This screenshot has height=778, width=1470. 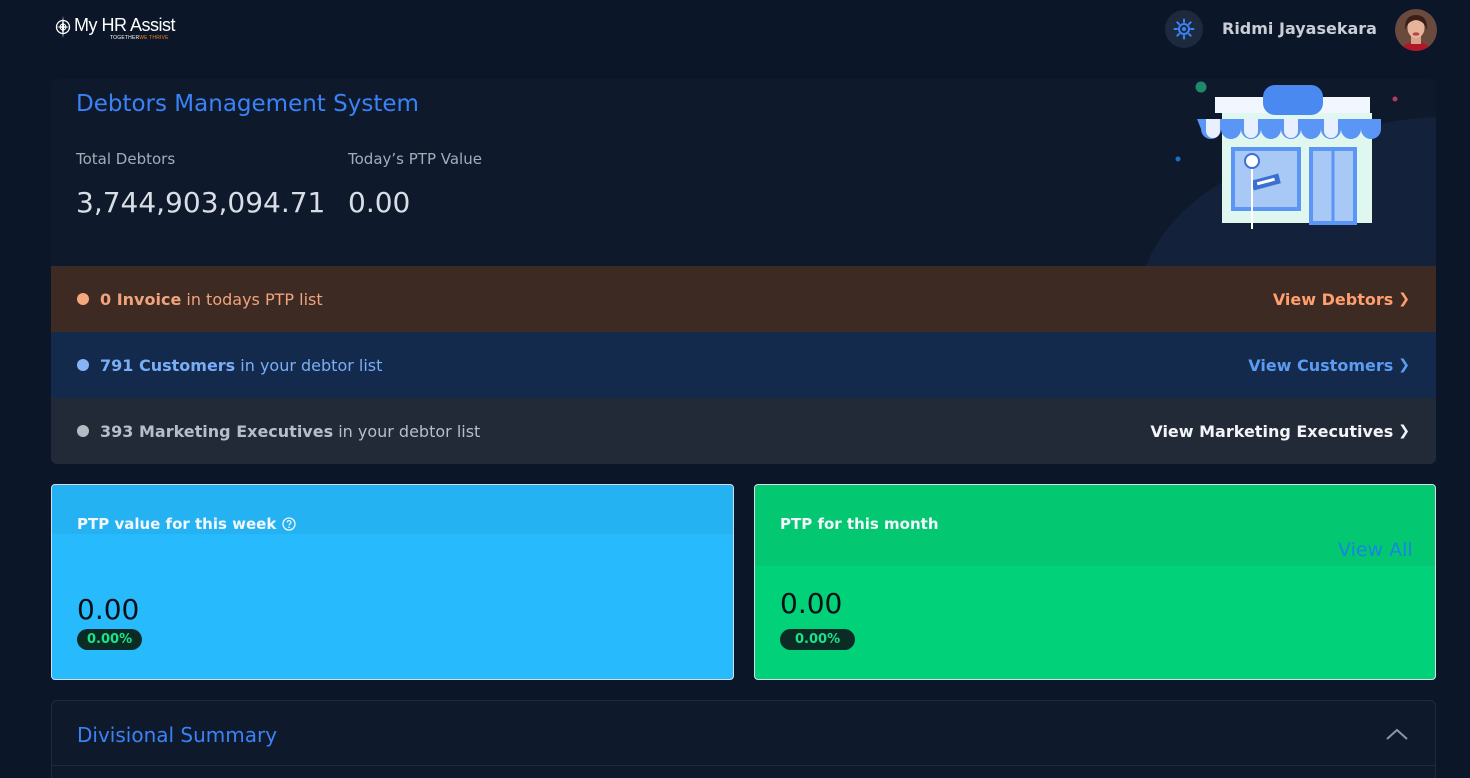 What do you see at coordinates (168, 365) in the screenshot?
I see `customers-count: 791 Customers` at bounding box center [168, 365].